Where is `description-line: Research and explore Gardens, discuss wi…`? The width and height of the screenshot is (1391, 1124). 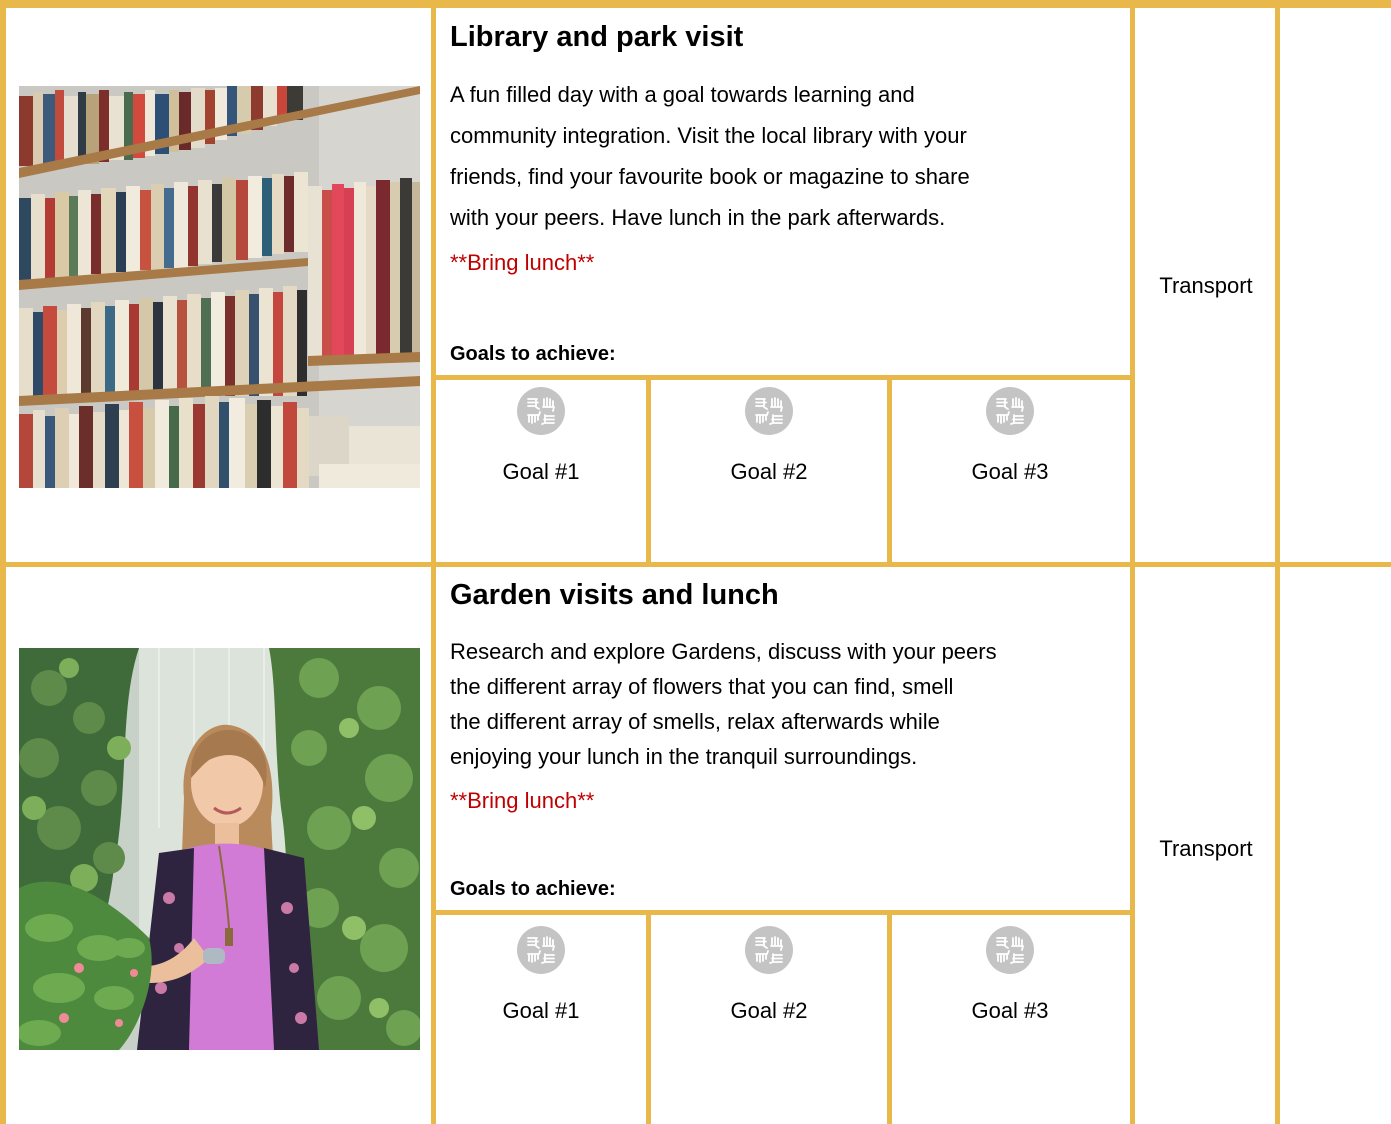
description-line: Research and explore Gardens, discuss wi… is located at coordinates (723, 651).